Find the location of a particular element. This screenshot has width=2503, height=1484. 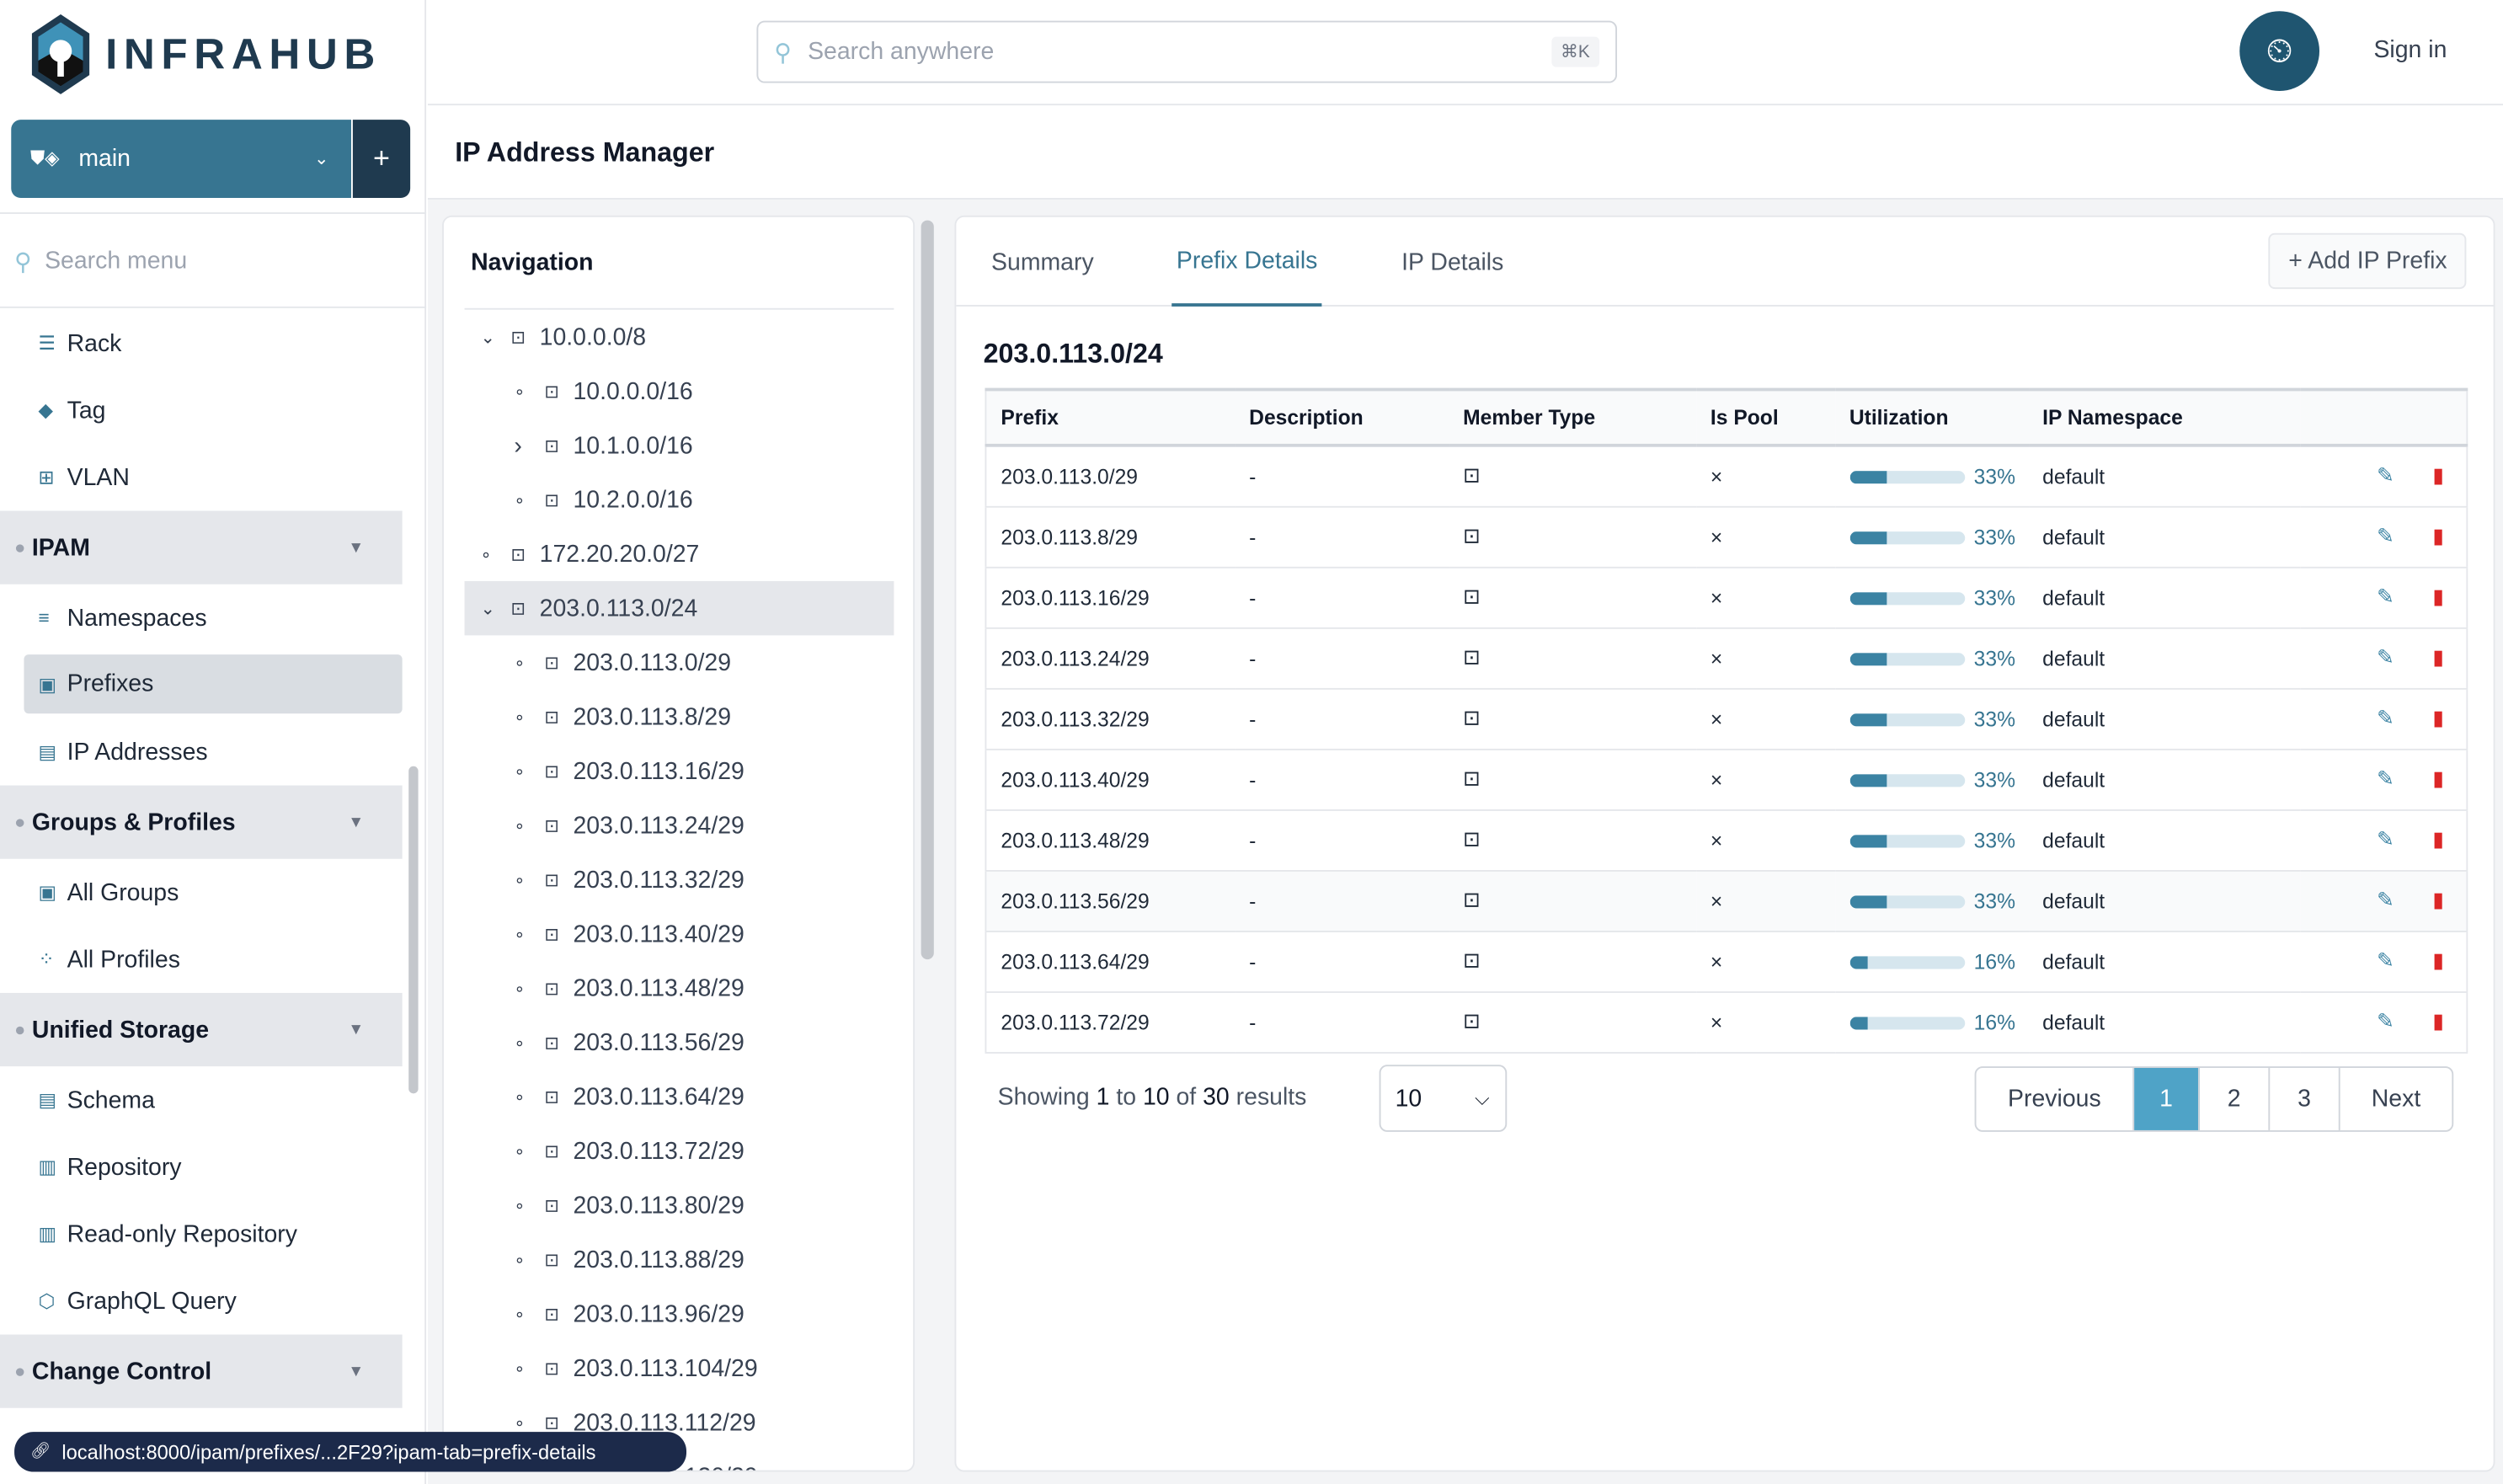

chevron-right-icon: › is located at coordinates (517, 446).